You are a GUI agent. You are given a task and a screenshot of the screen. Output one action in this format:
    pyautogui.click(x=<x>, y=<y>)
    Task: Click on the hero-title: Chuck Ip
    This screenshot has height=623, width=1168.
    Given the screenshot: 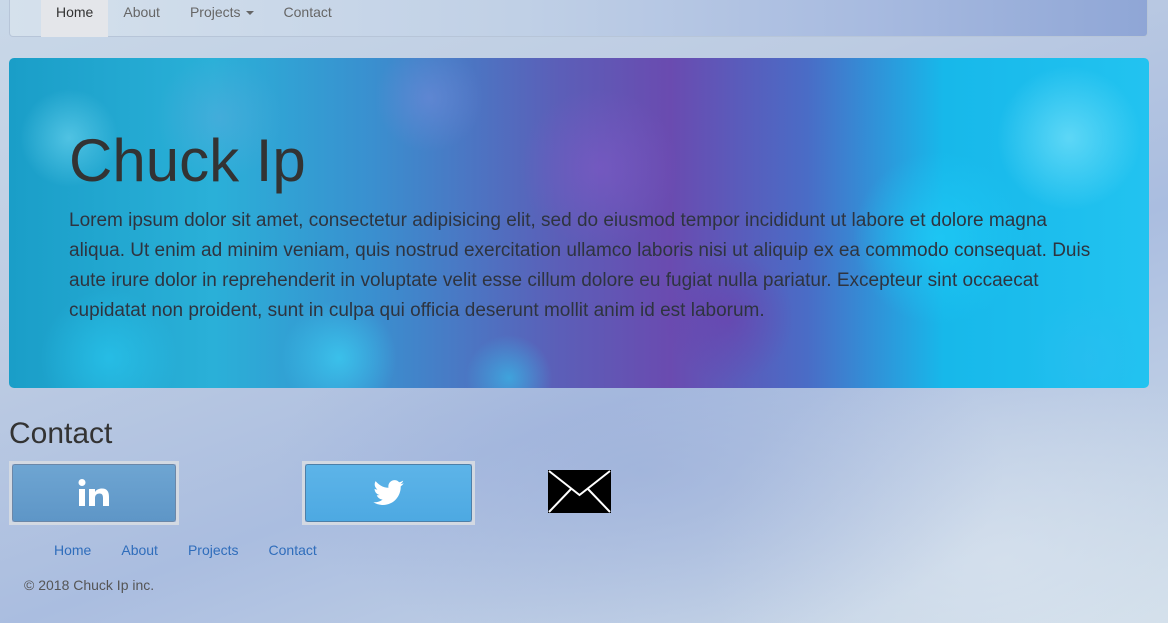 What is the action you would take?
    pyautogui.click(x=187, y=160)
    